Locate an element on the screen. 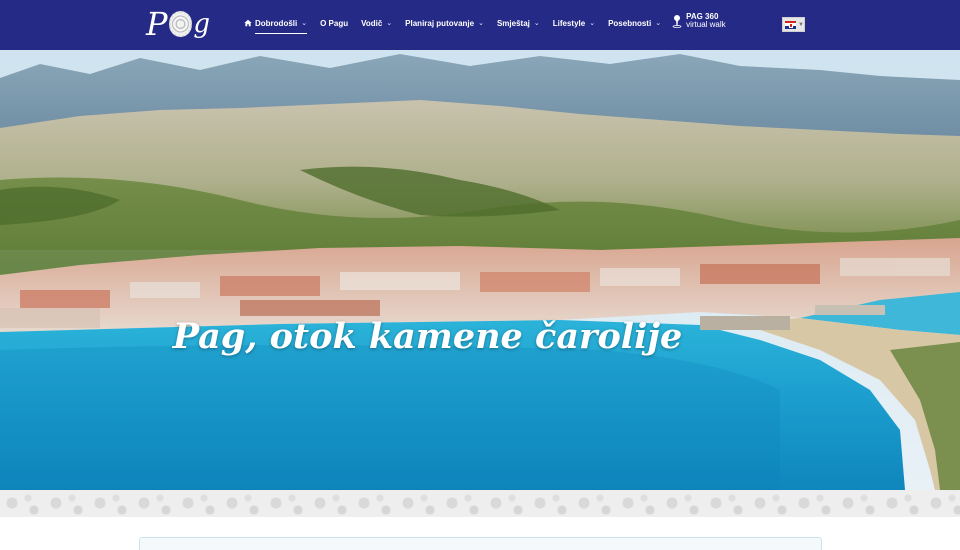 This screenshot has height=550, width=960. nav-item-lifestyle: Lifestyle ⌄ is located at coordinates (574, 23).